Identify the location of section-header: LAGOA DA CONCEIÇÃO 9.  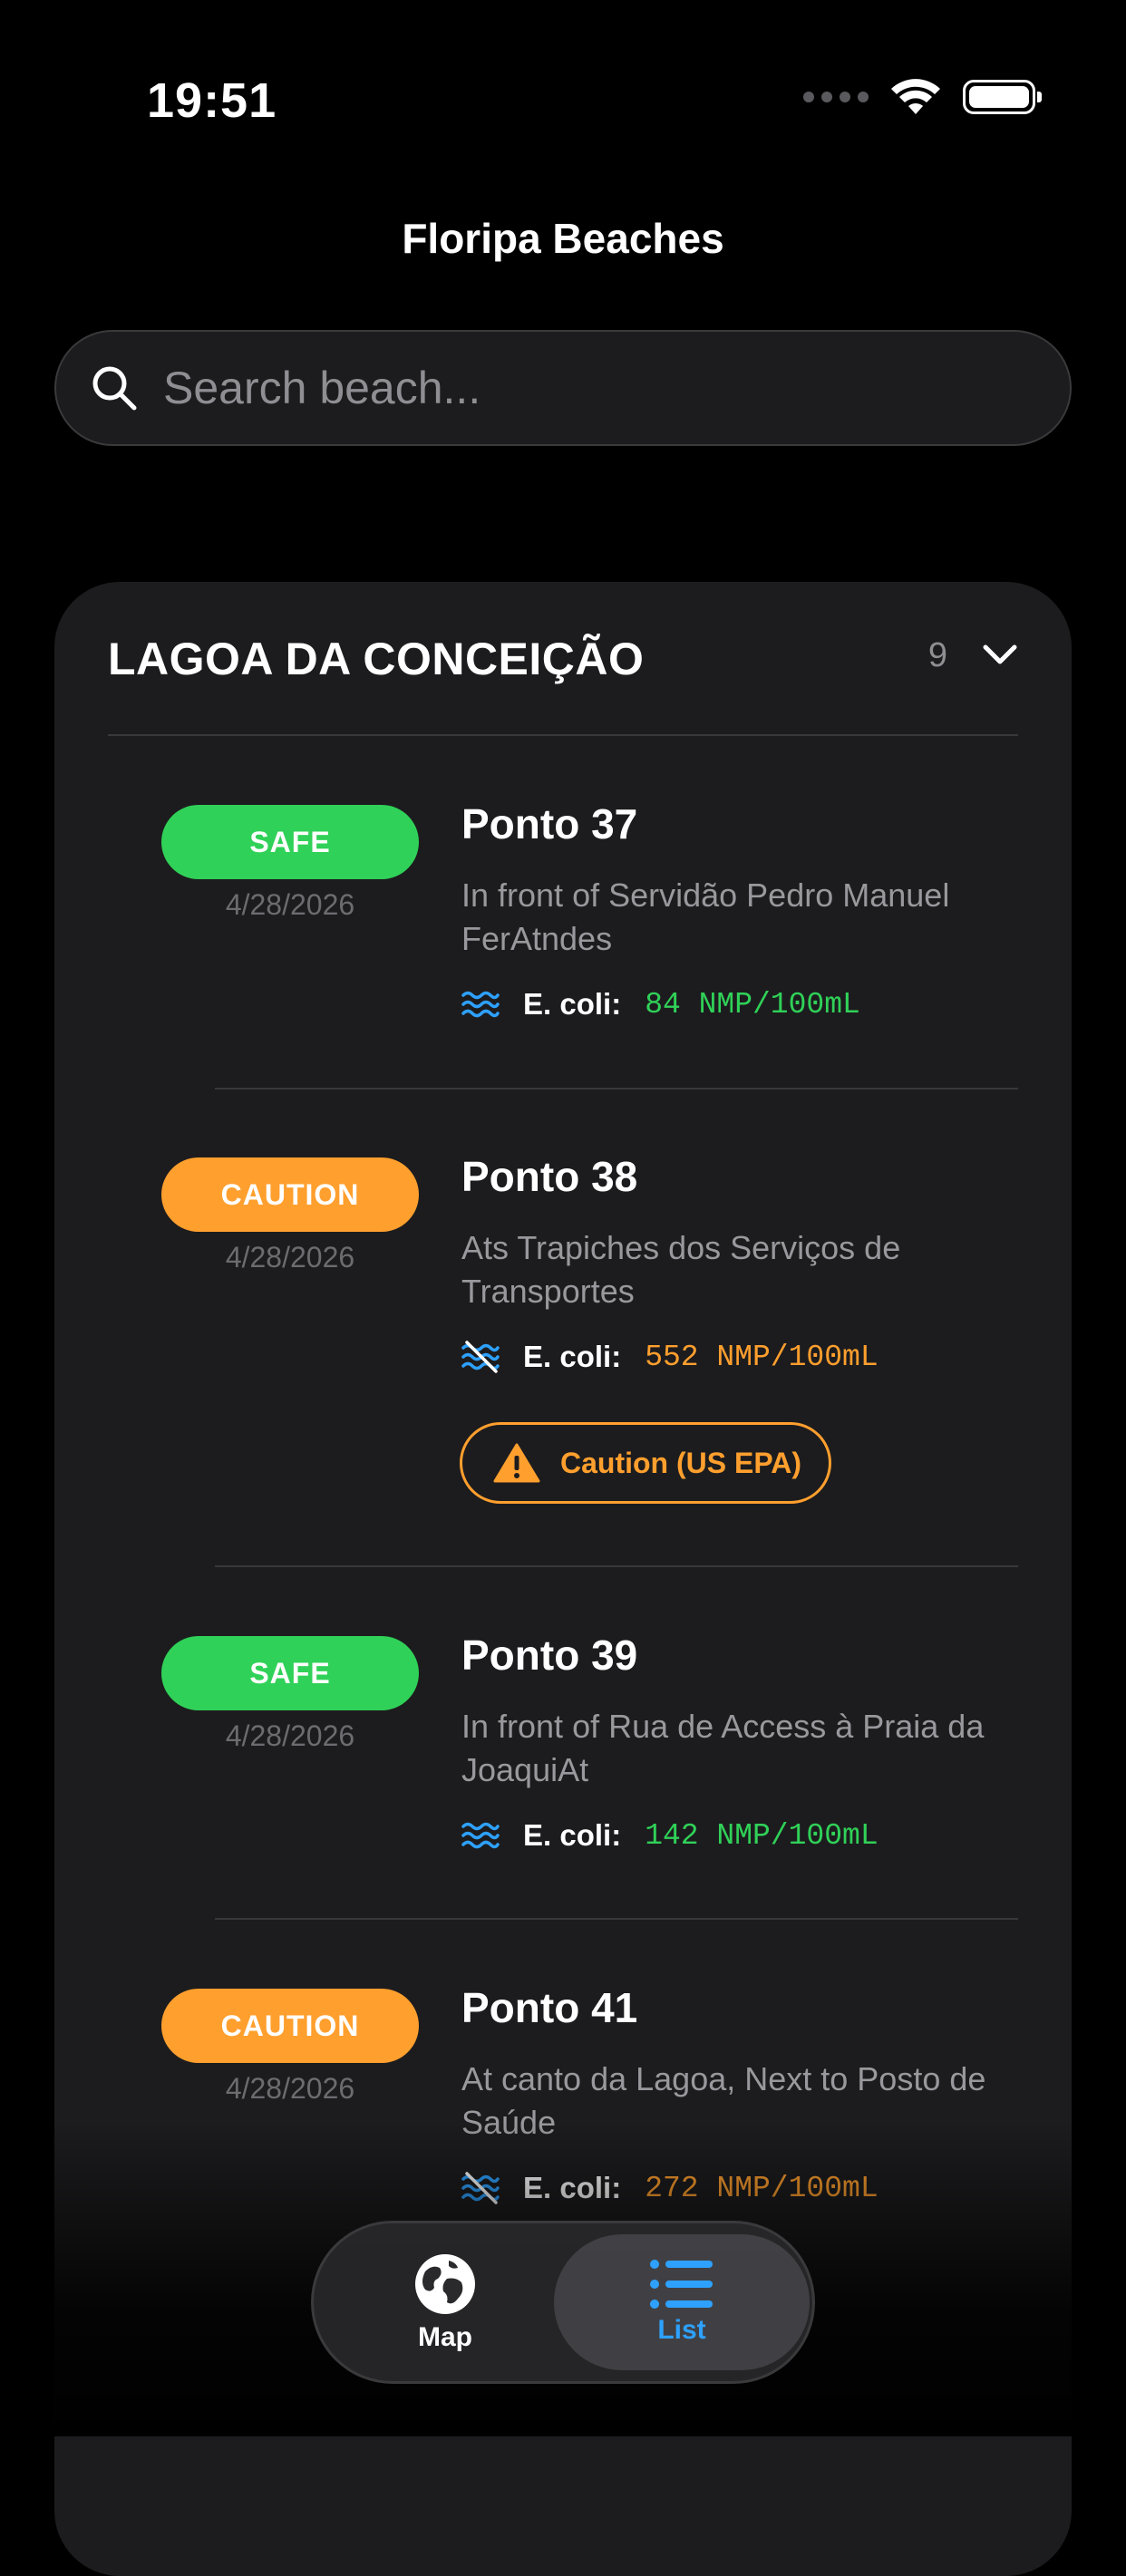
(563, 678).